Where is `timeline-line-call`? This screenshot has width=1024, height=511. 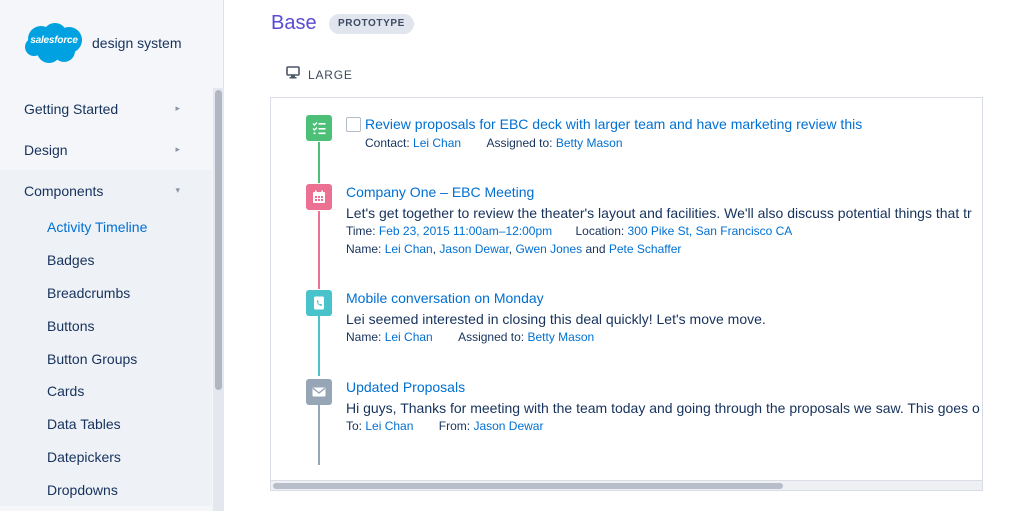
timeline-line-call is located at coordinates (319, 346).